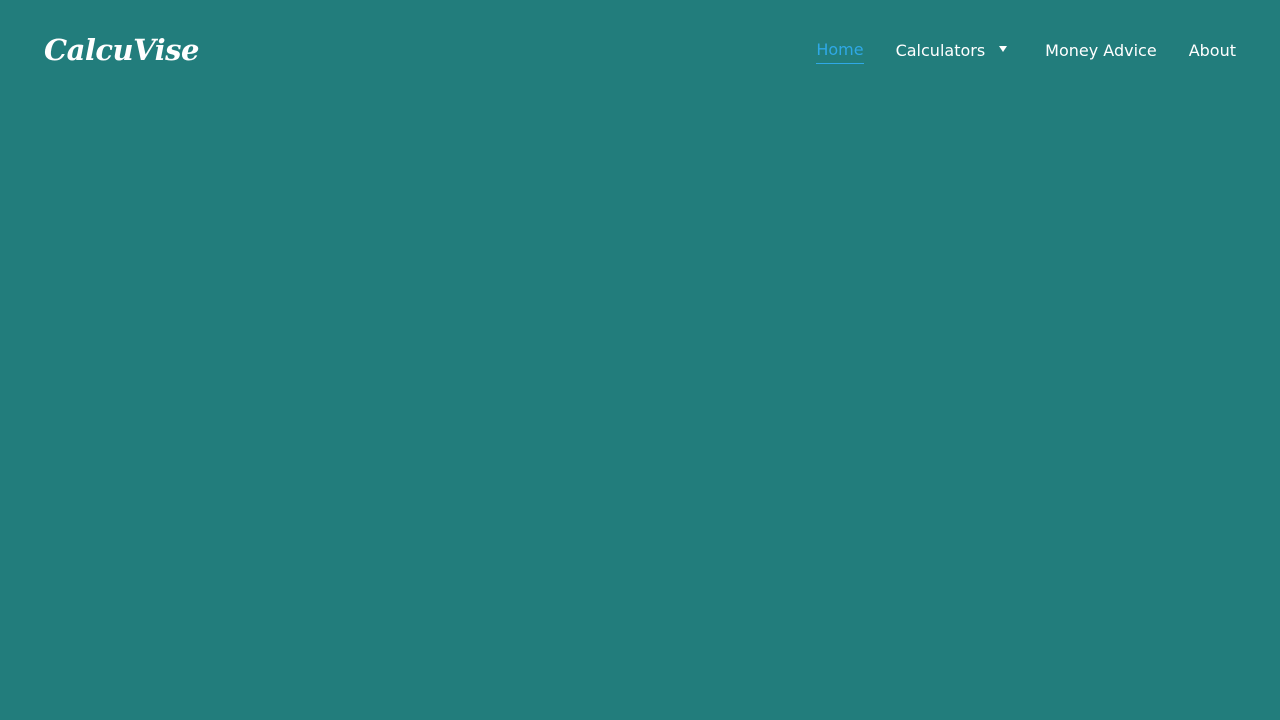 This screenshot has height=720, width=1280. I want to click on nav-item-money-advice: Money Advice, so click(1101, 51).